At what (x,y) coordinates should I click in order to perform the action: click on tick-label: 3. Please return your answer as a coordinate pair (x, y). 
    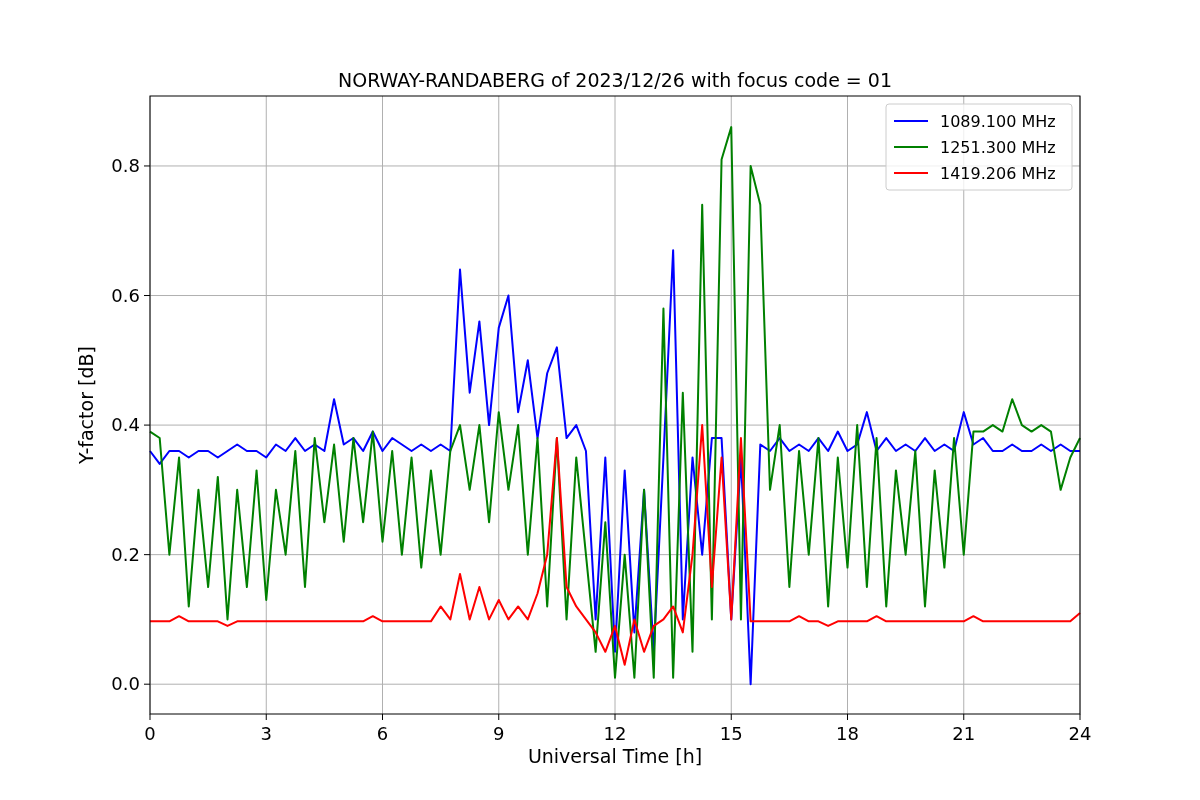
    Looking at the image, I should click on (266, 733).